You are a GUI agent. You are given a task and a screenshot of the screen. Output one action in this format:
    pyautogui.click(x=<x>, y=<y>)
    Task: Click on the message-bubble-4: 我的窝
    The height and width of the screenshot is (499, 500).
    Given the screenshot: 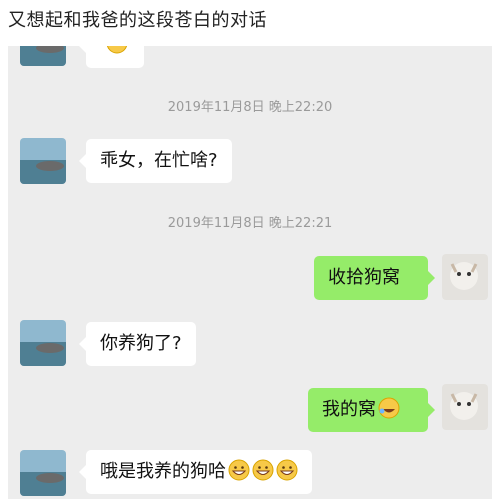 What is the action you would take?
    pyautogui.click(x=371, y=410)
    